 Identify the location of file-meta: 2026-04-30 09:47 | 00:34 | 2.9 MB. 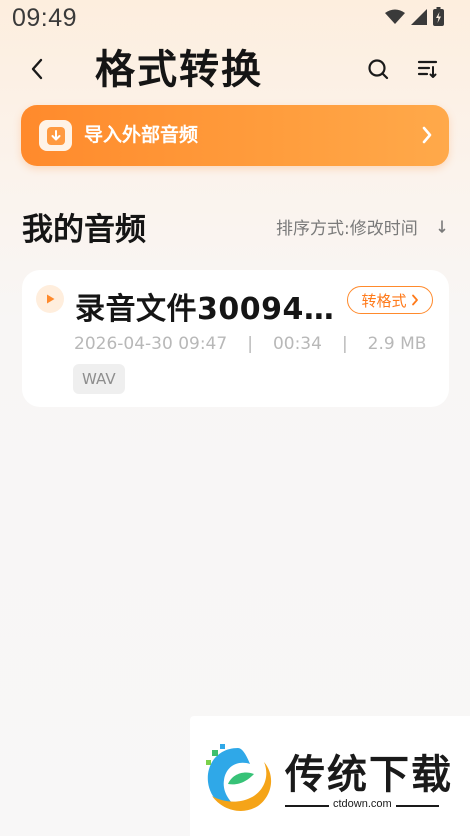
(250, 344).